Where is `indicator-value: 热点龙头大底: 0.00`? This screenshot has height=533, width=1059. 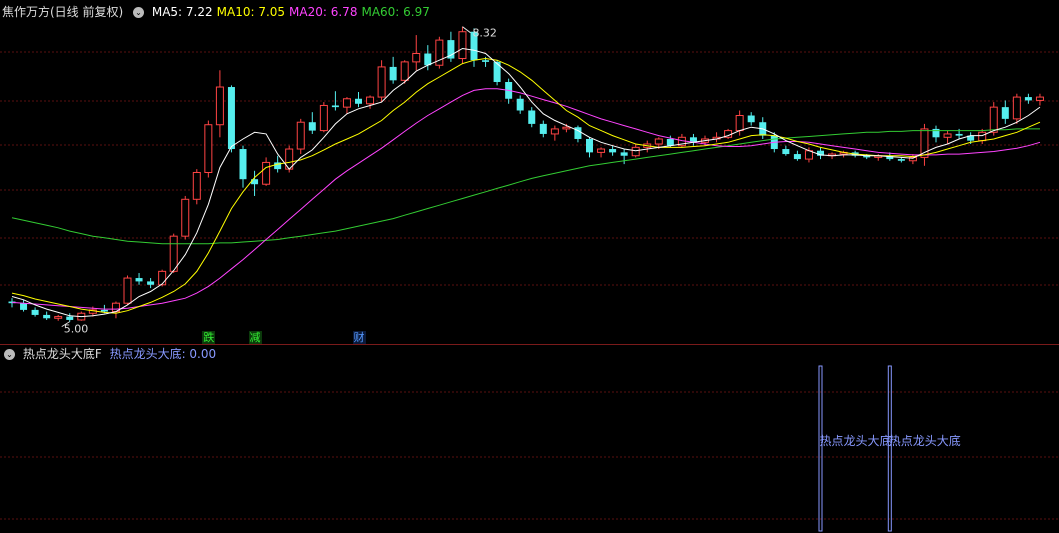 indicator-value: 热点龙头大底: 0.00 is located at coordinates (163, 354).